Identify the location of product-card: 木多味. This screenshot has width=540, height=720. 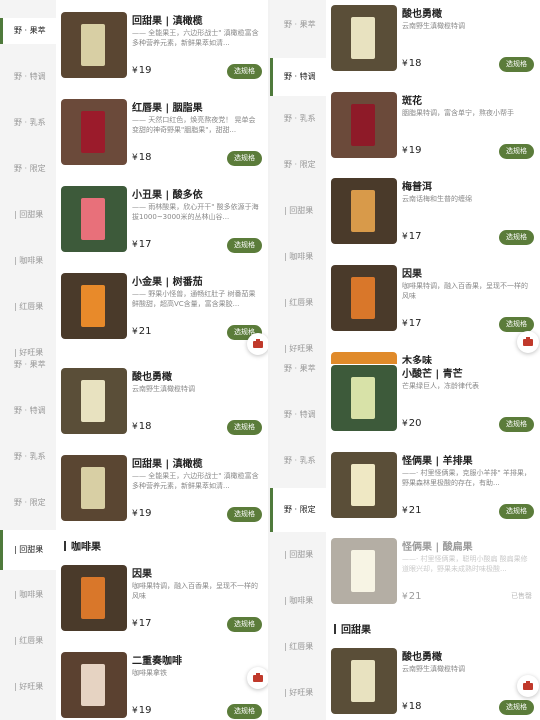
(433, 358).